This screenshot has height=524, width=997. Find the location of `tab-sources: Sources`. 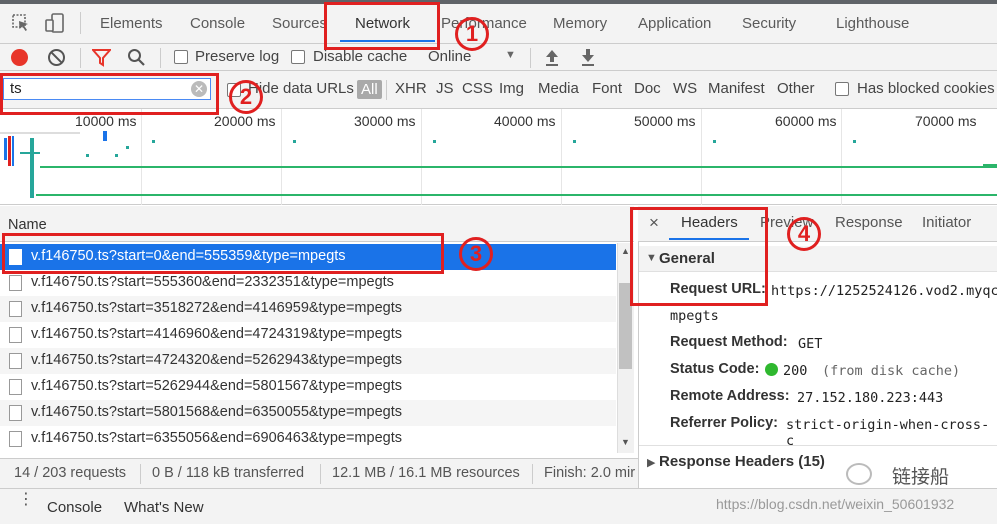

tab-sources: Sources is located at coordinates (299, 23).